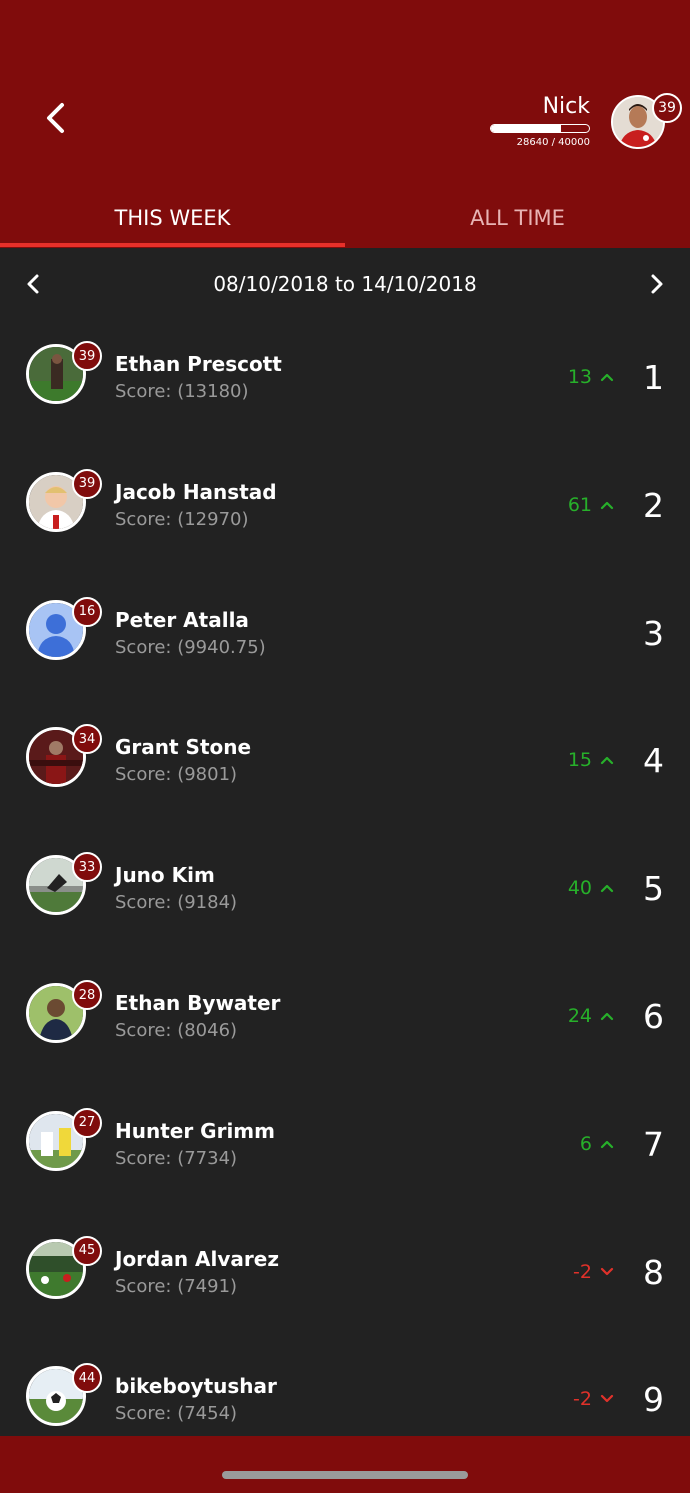 This screenshot has height=1493, width=690. I want to click on rank-change: 15, so click(591, 760).